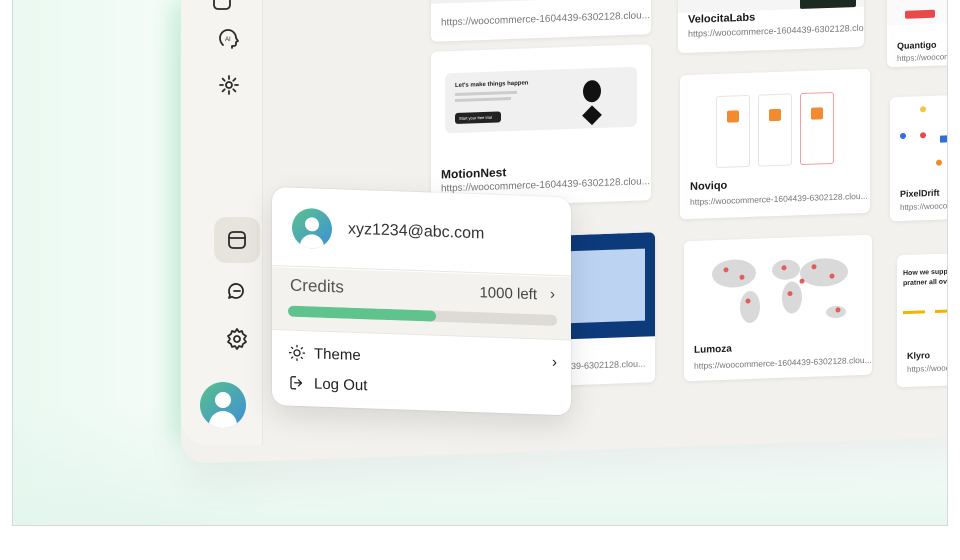  I want to click on sun-icon, so click(297, 353).